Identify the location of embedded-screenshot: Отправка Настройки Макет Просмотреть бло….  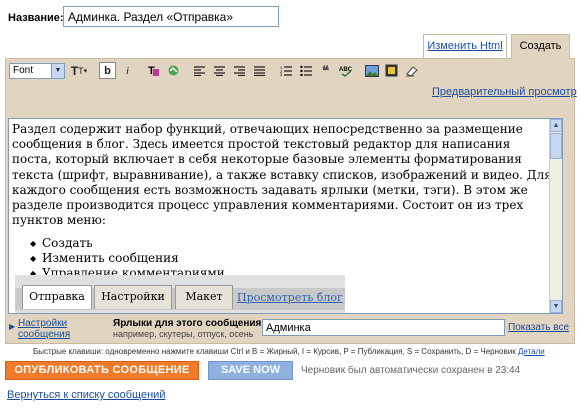
(180, 294).